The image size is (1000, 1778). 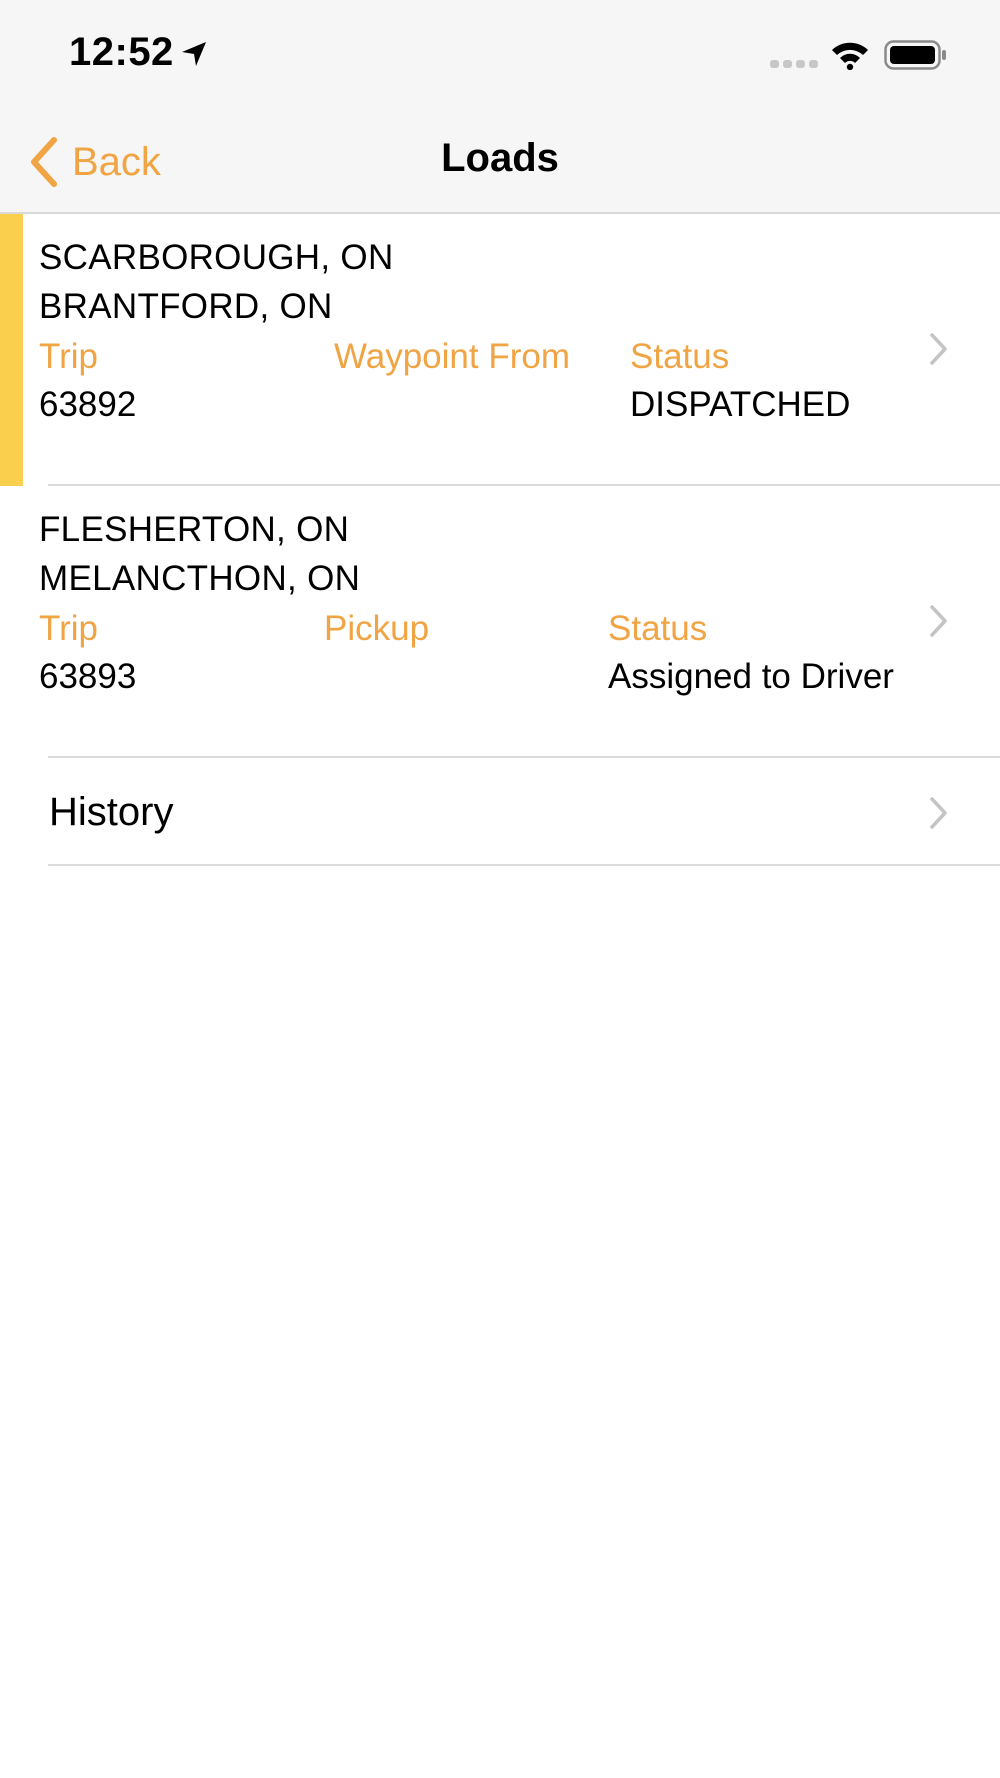 What do you see at coordinates (850, 56) in the screenshot?
I see `wifi-icon` at bounding box center [850, 56].